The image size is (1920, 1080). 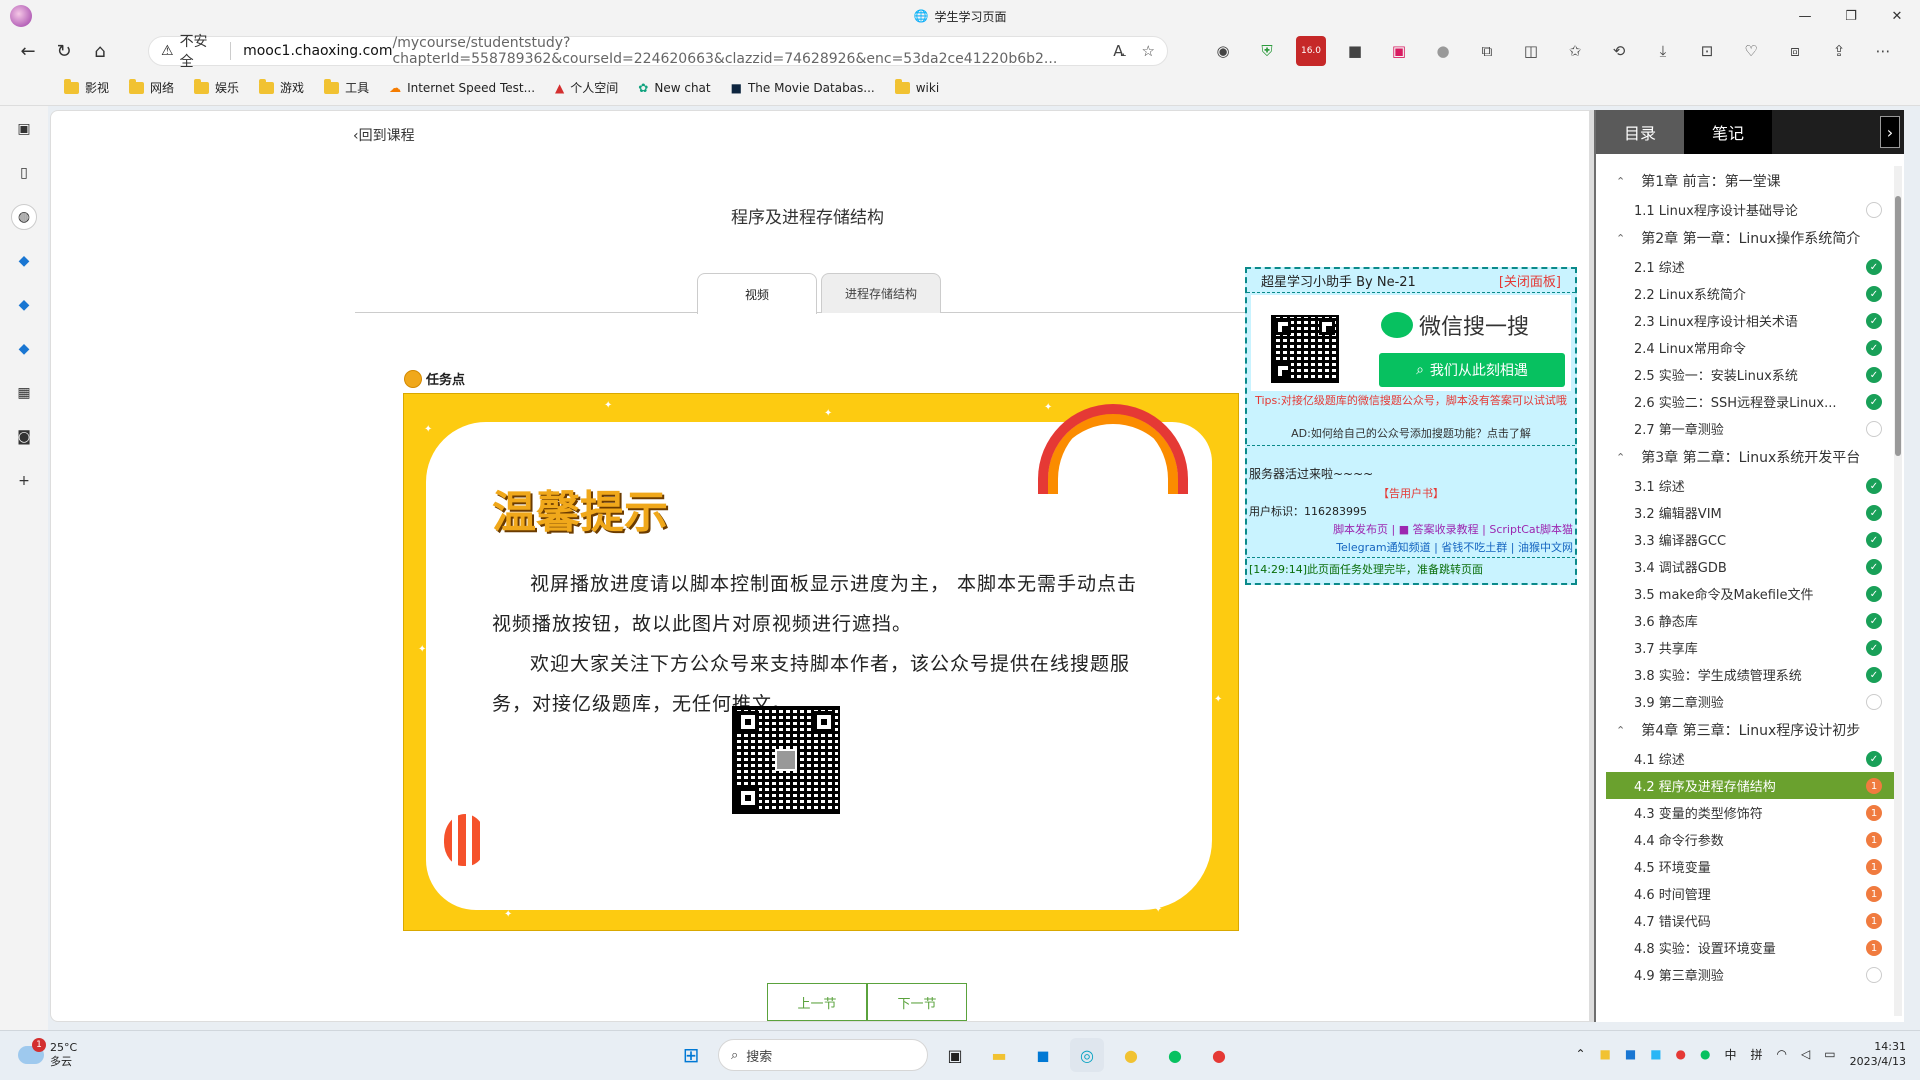 What do you see at coordinates (757, 293) in the screenshot?
I see `tab-video: 视频` at bounding box center [757, 293].